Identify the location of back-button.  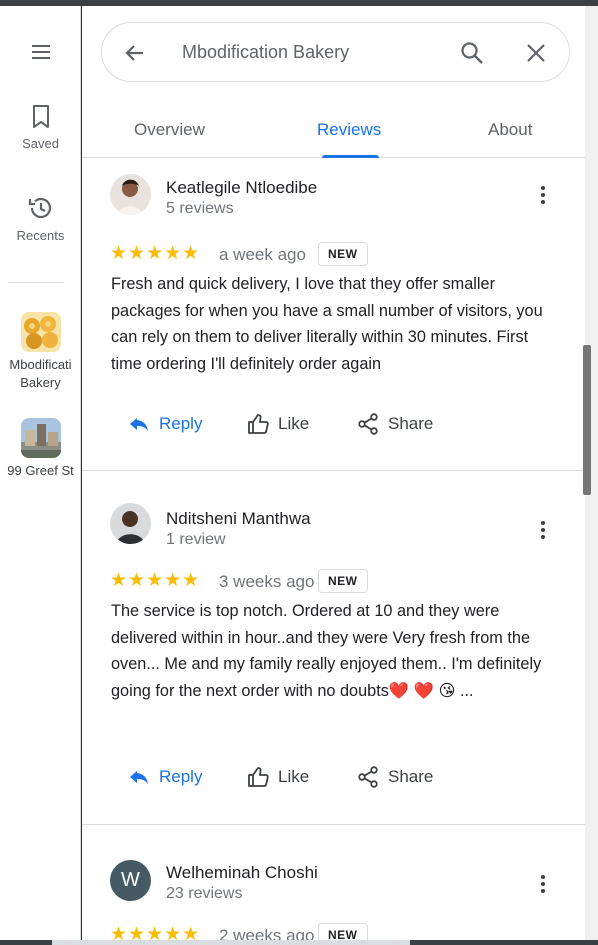
(135, 55).